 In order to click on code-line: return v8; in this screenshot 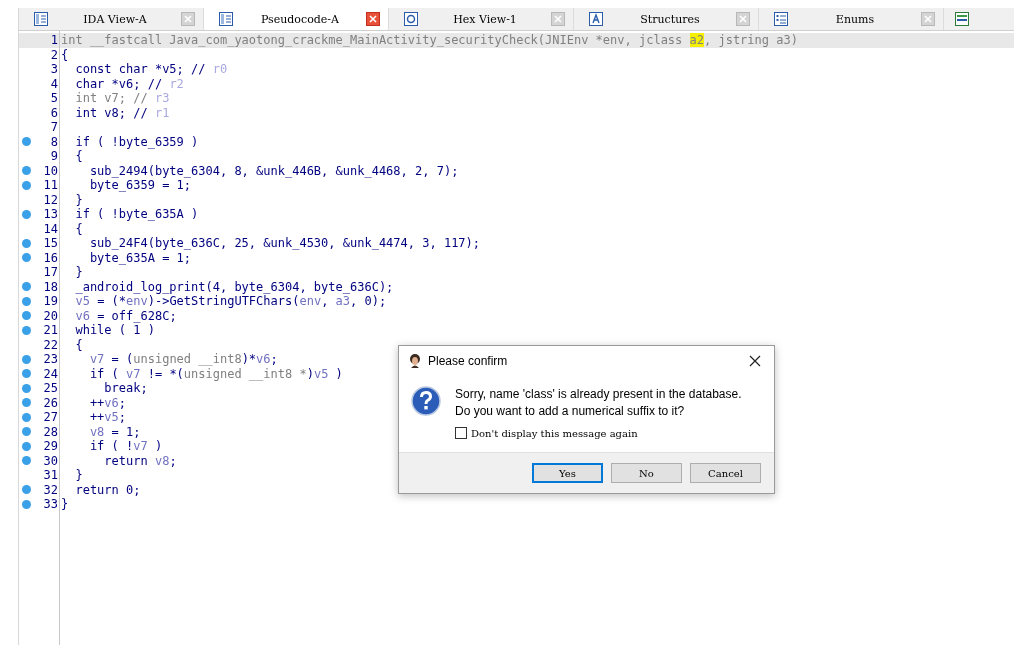, I will do `click(140, 460)`.